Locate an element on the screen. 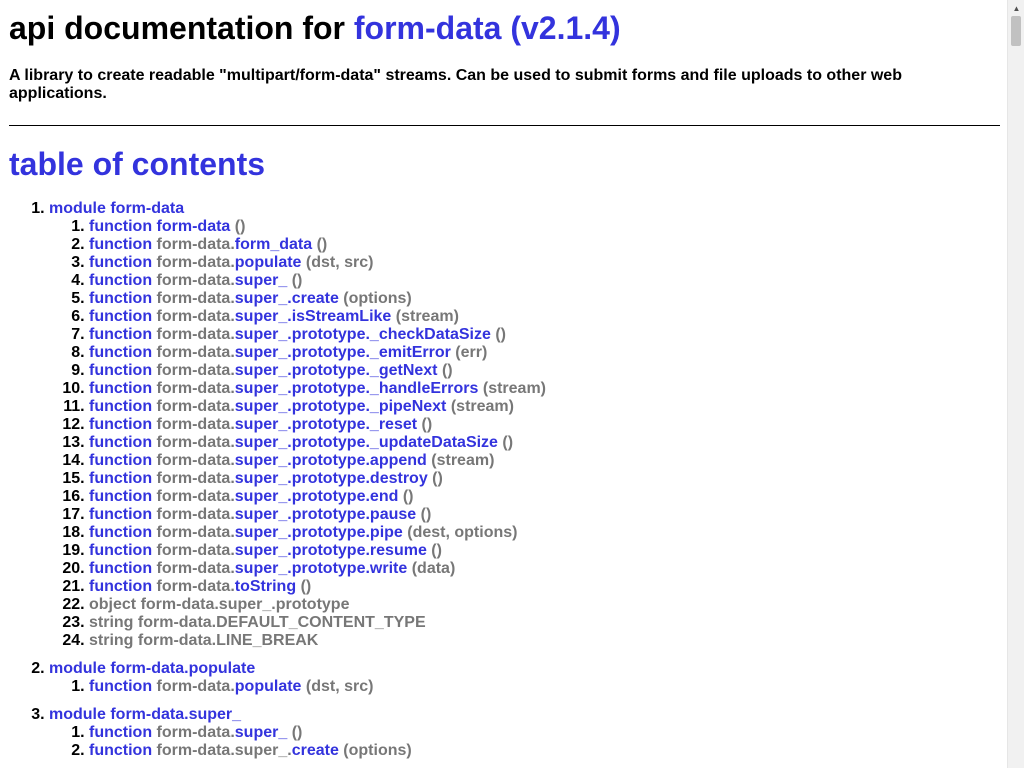 The width and height of the screenshot is (1024, 770). function-name-link: super_.prototype._pipeNext is located at coordinates (341, 406).